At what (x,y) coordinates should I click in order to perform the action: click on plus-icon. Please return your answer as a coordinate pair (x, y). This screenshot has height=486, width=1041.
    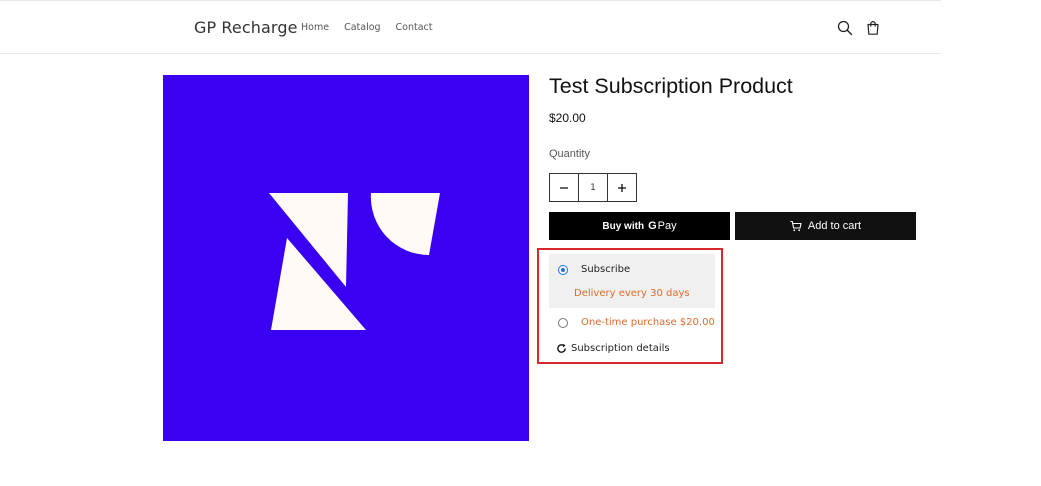
    Looking at the image, I should click on (622, 187).